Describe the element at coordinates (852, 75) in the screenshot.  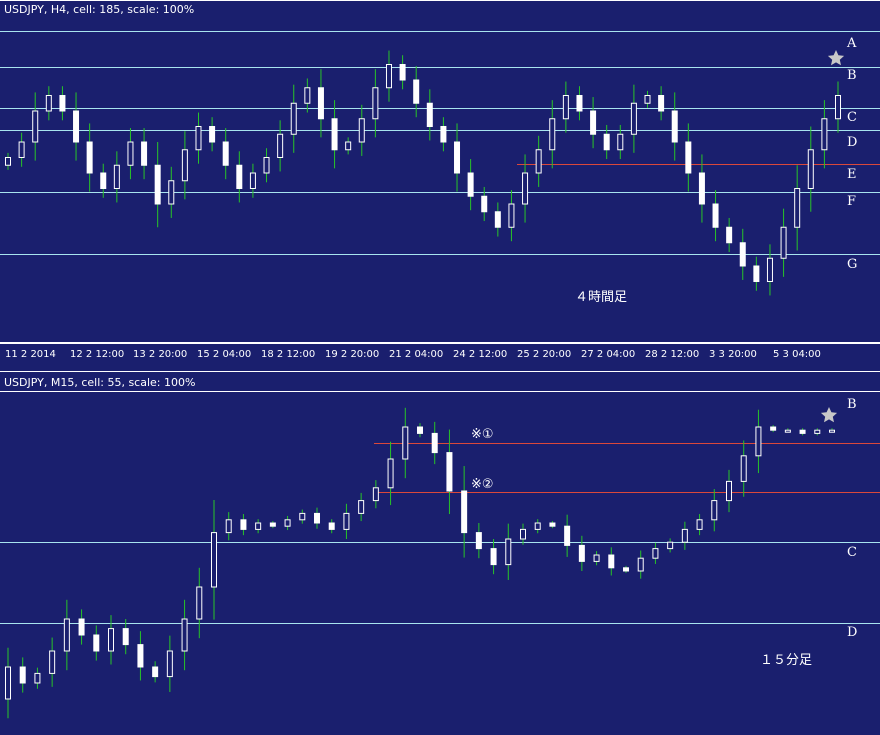
I see `h4-level-label-B: B` at that location.